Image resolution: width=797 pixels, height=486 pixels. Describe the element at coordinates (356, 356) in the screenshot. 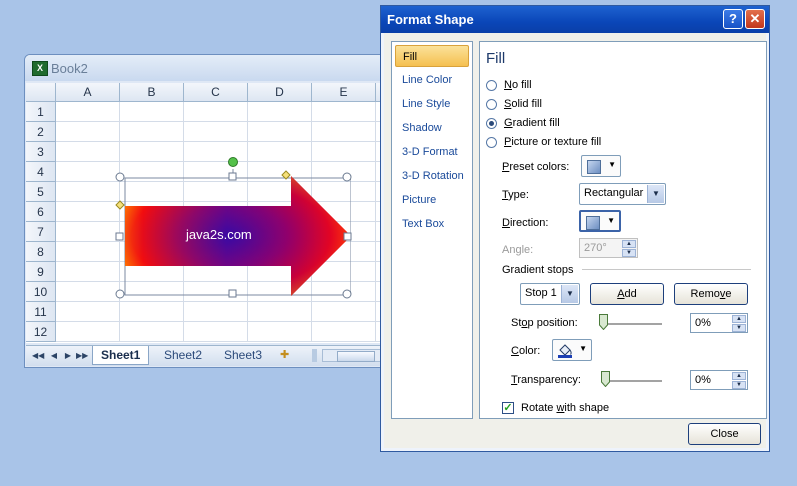

I see `scrollbar-thumb` at that location.